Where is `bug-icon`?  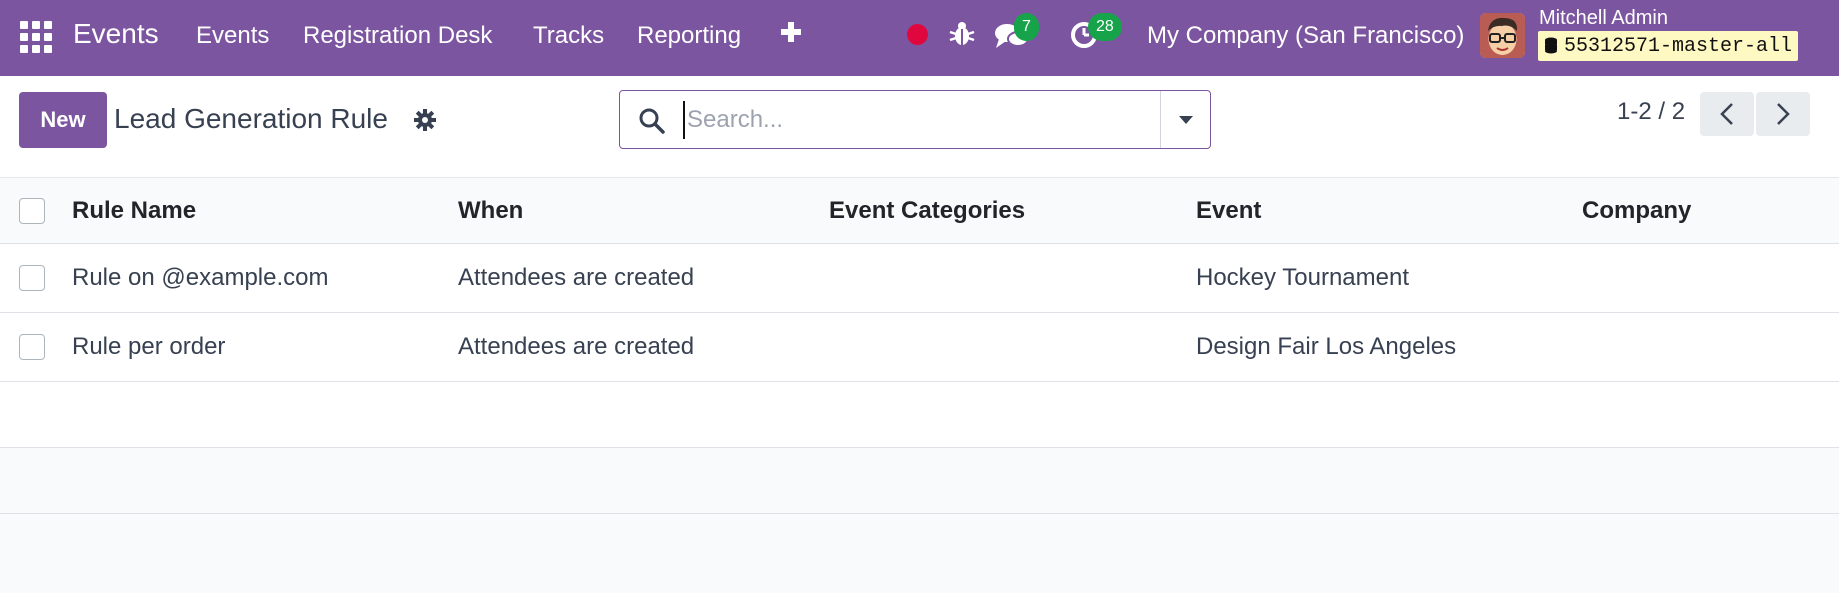
bug-icon is located at coordinates (962, 34).